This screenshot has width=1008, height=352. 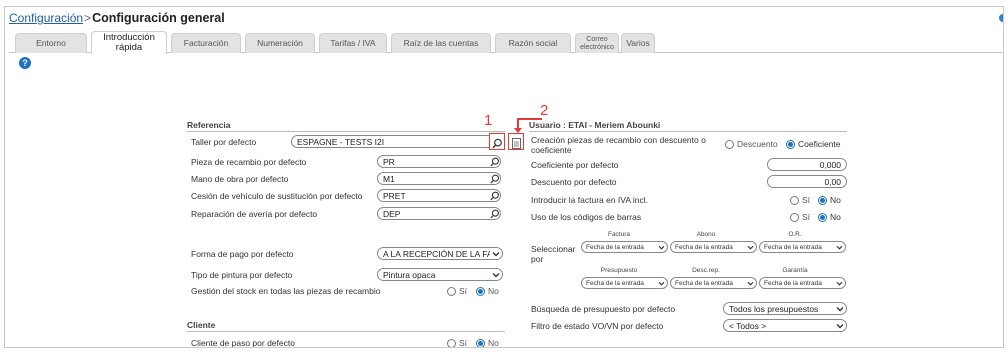 I want to click on label-mano: Mano de obra por defecto, so click(x=240, y=179).